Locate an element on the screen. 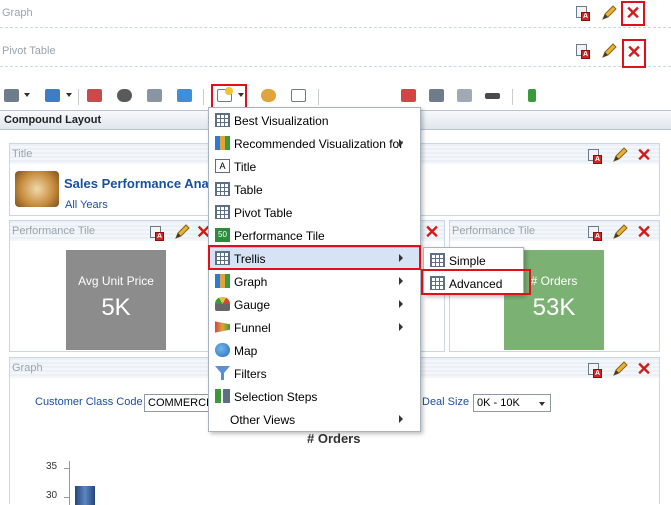 The width and height of the screenshot is (671, 505). menu-item-table: Table is located at coordinates (314, 189).